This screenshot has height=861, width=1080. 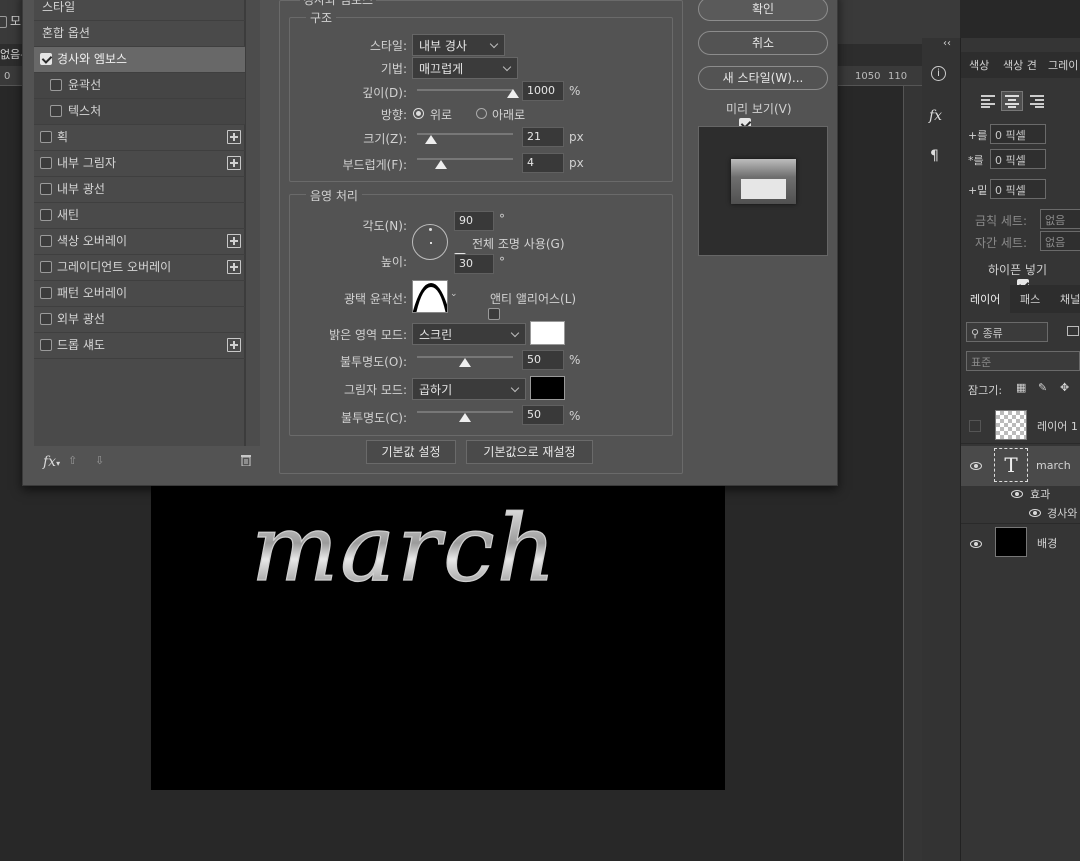 What do you see at coordinates (938, 73) in the screenshot?
I see `info-icon: i` at bounding box center [938, 73].